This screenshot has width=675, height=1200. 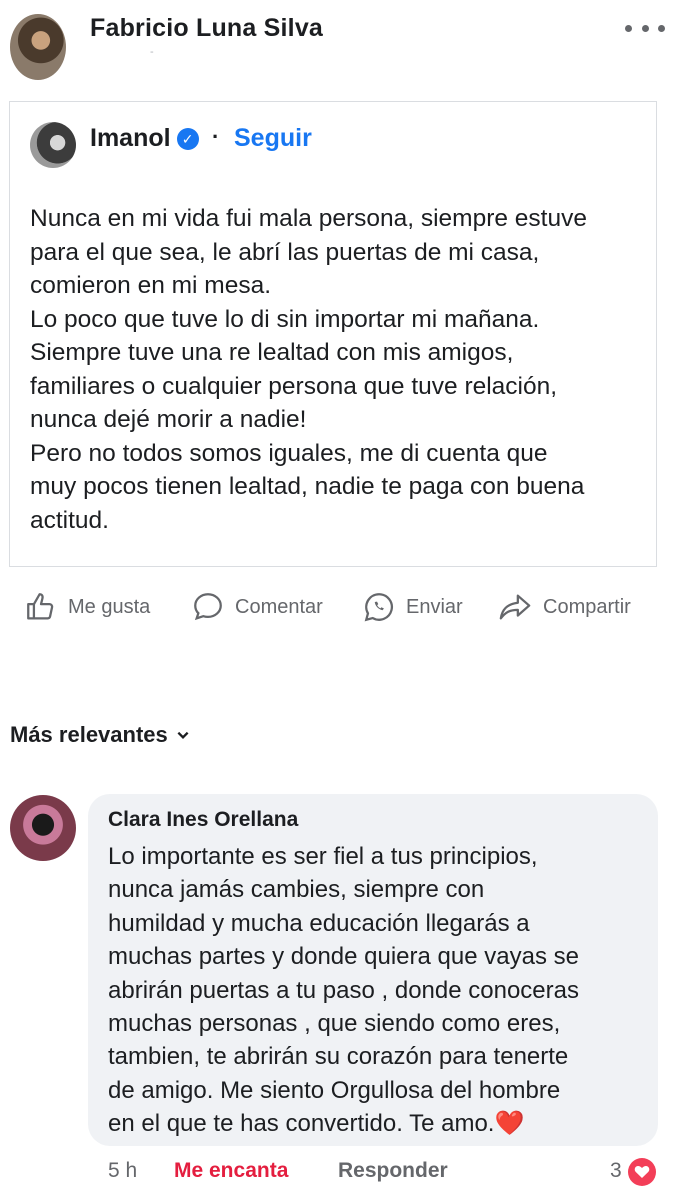 I want to click on send-button: Enviar, so click(x=412, y=607).